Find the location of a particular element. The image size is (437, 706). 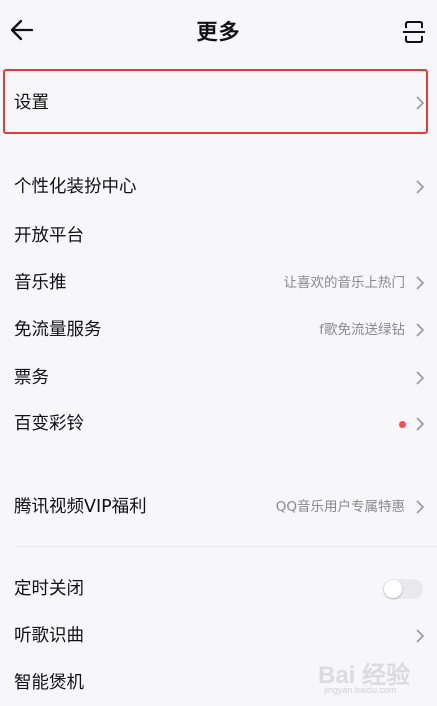

tickets-item: 票务 is located at coordinates (218, 378).